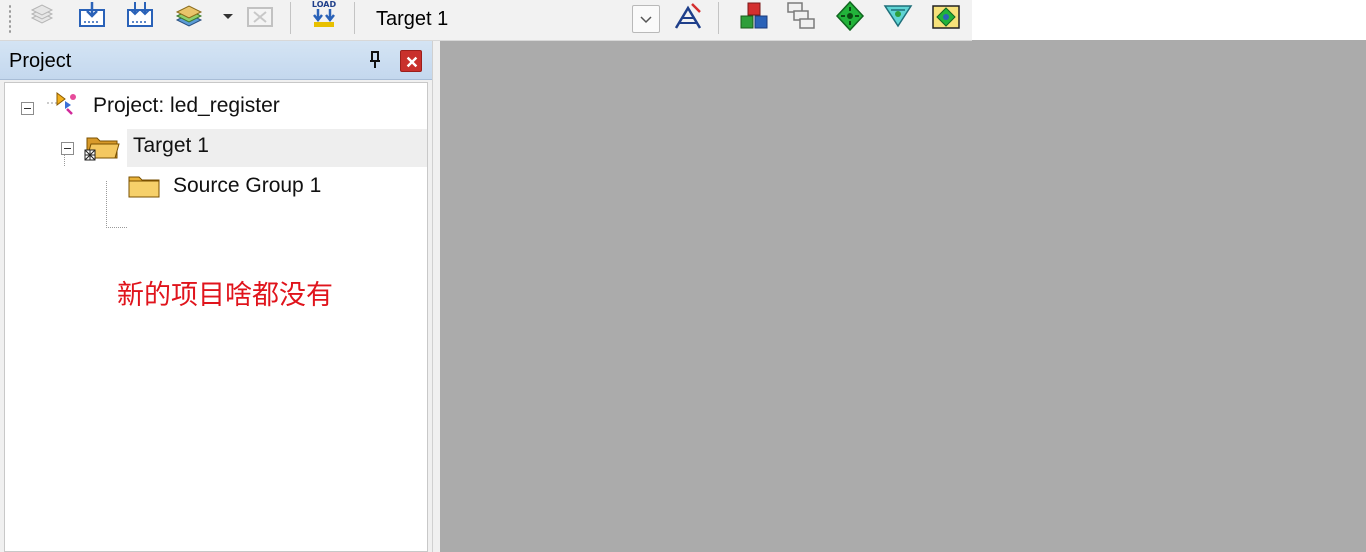 The image size is (1366, 552). What do you see at coordinates (850, 16) in the screenshot?
I see `pack-installer-icon` at bounding box center [850, 16].